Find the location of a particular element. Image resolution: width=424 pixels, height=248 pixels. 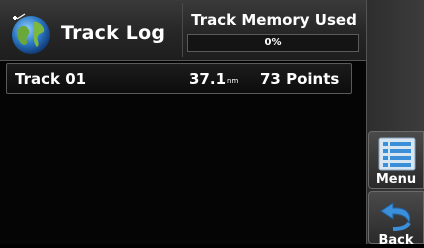

track-memory-bar: 0% is located at coordinates (273, 43).